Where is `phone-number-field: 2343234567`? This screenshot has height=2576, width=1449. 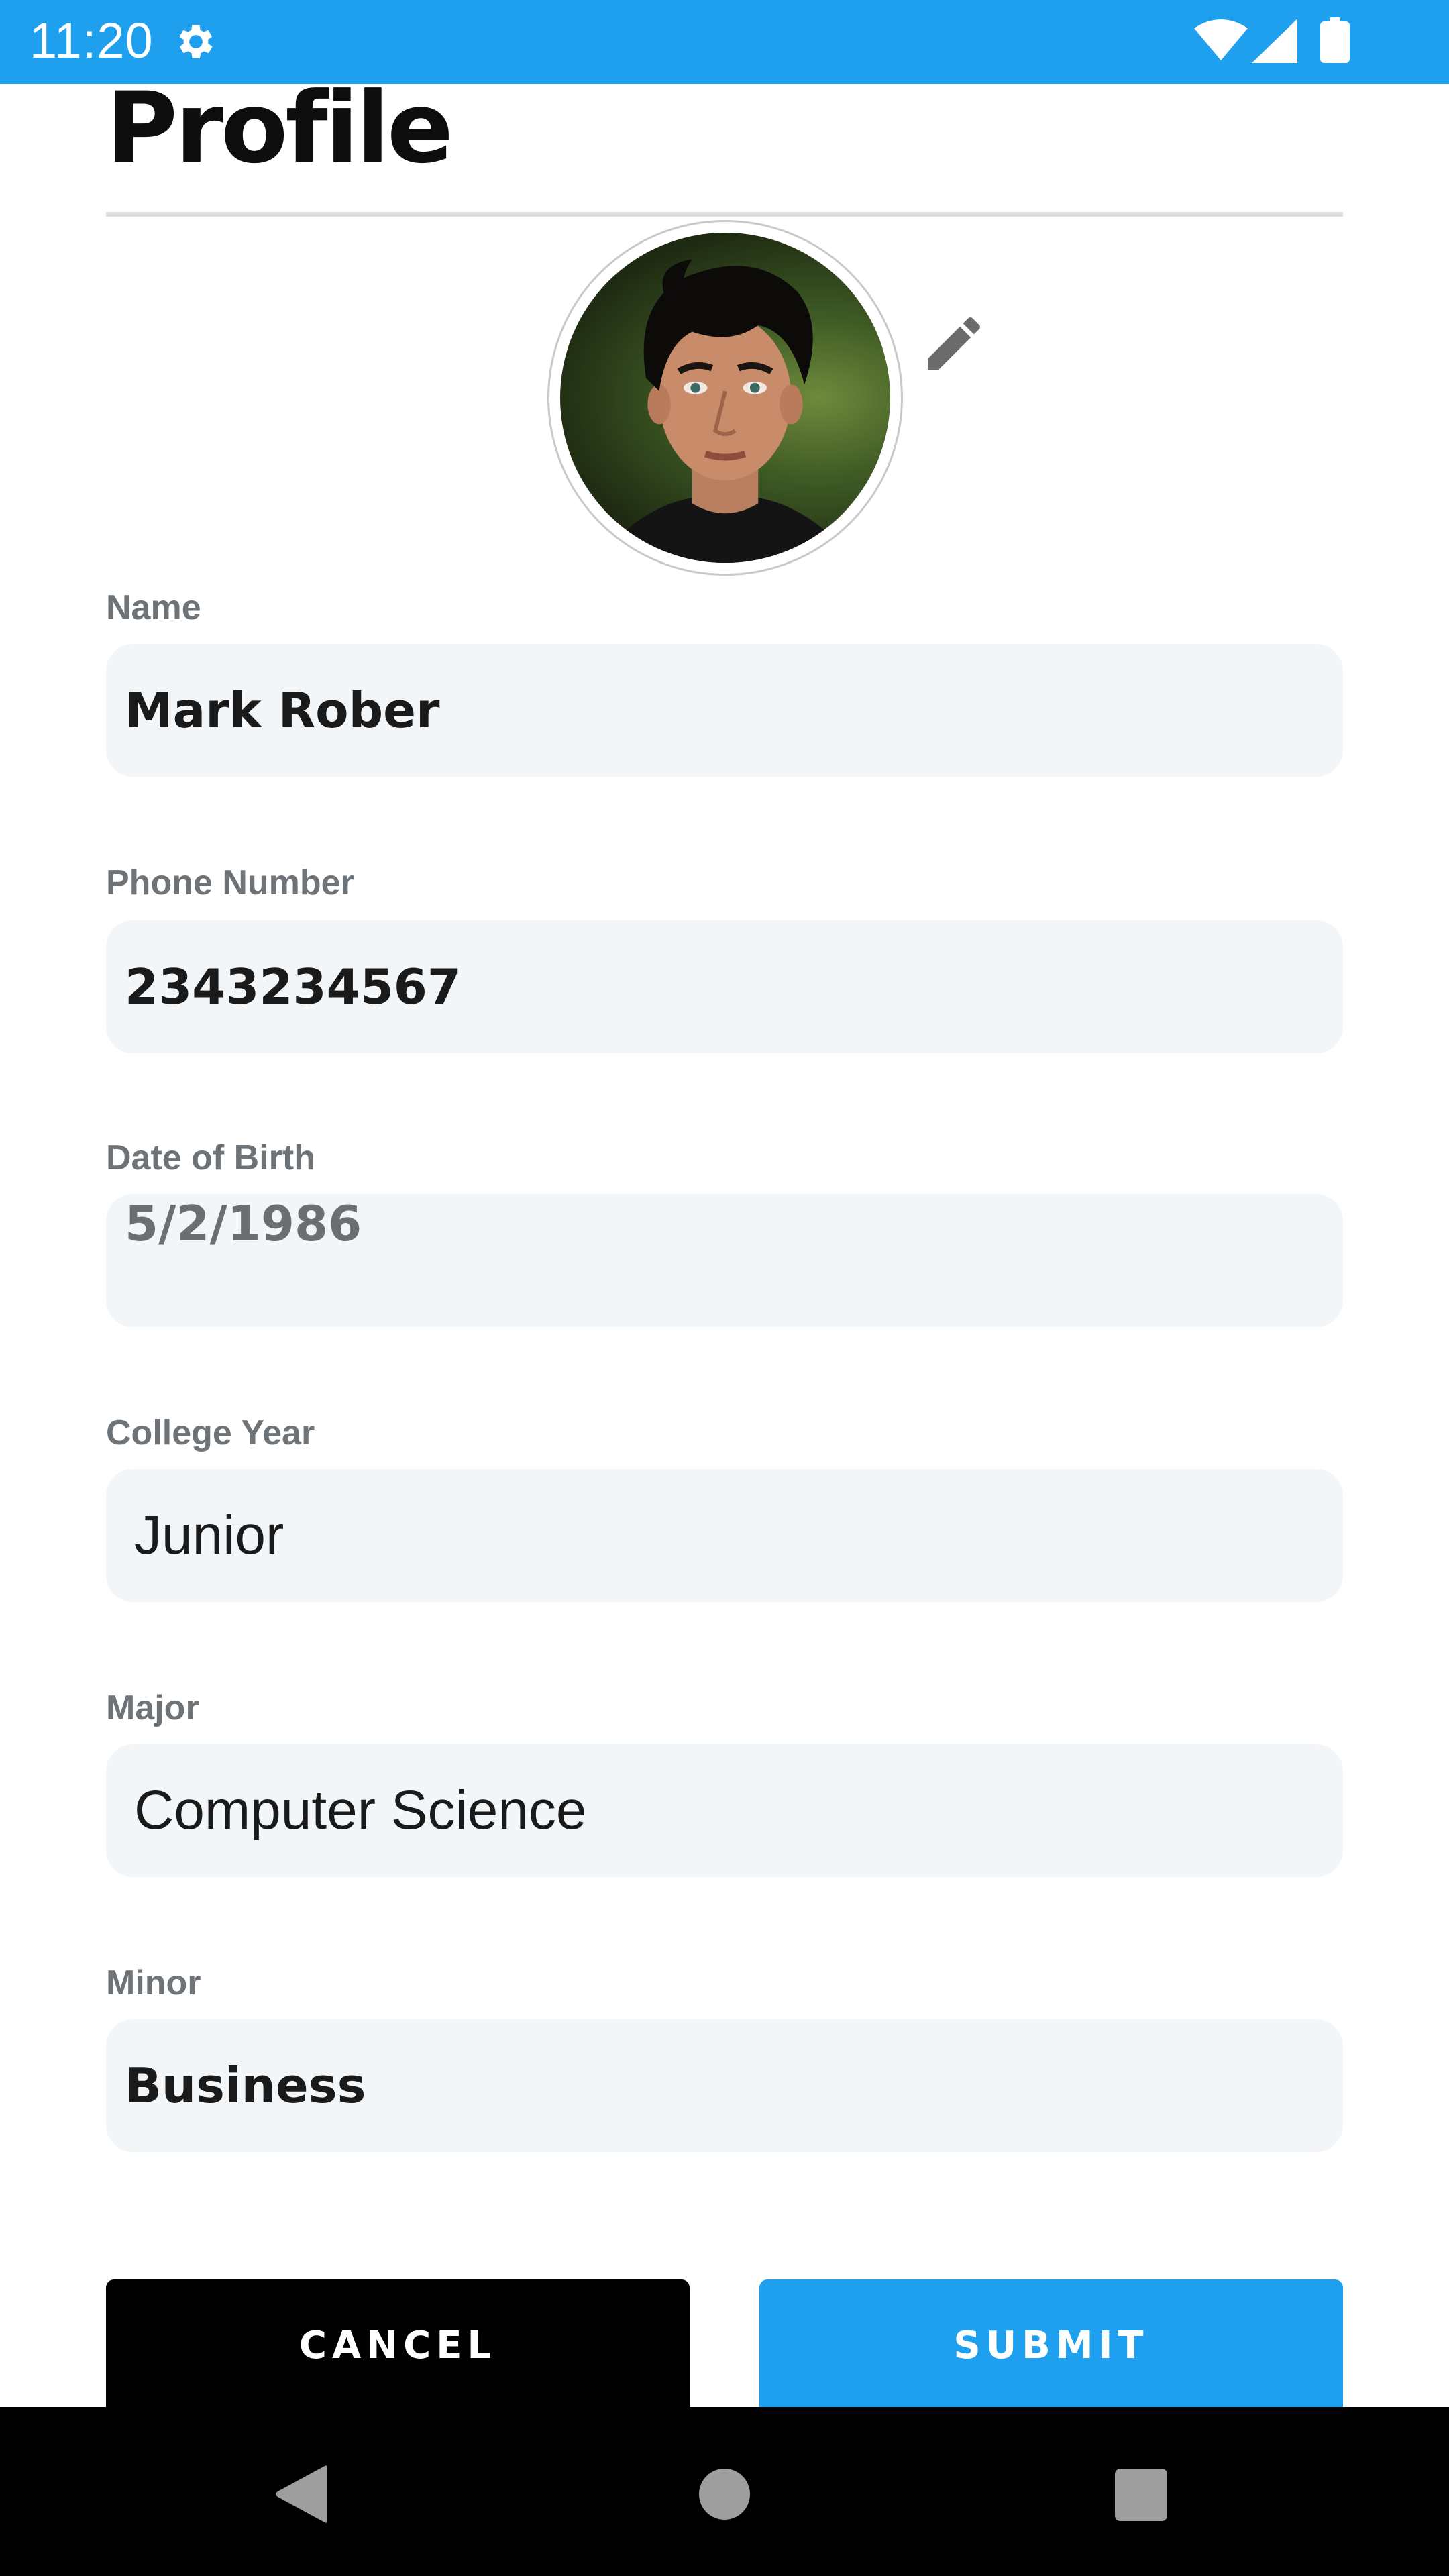 phone-number-field: 2343234567 is located at coordinates (724, 986).